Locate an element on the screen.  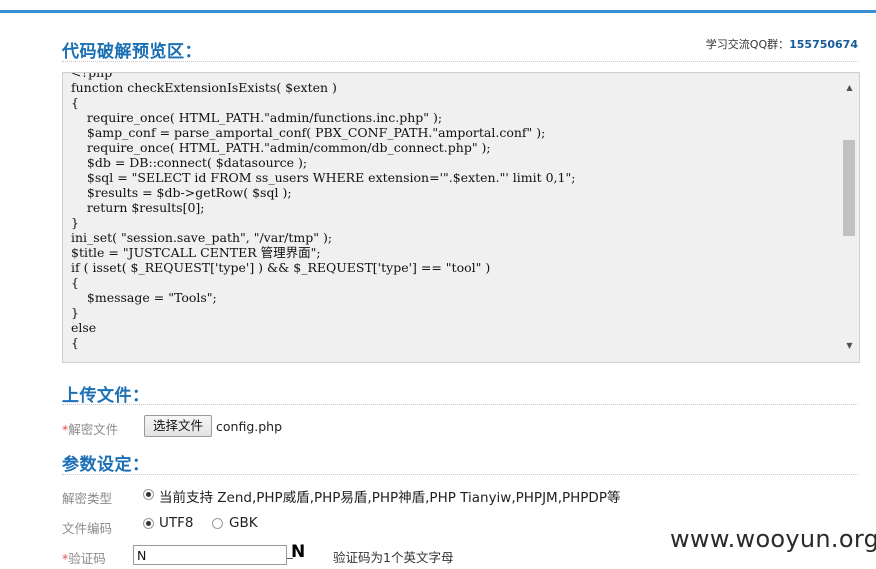
encoding-utf8-label: UTF8 is located at coordinates (176, 523).